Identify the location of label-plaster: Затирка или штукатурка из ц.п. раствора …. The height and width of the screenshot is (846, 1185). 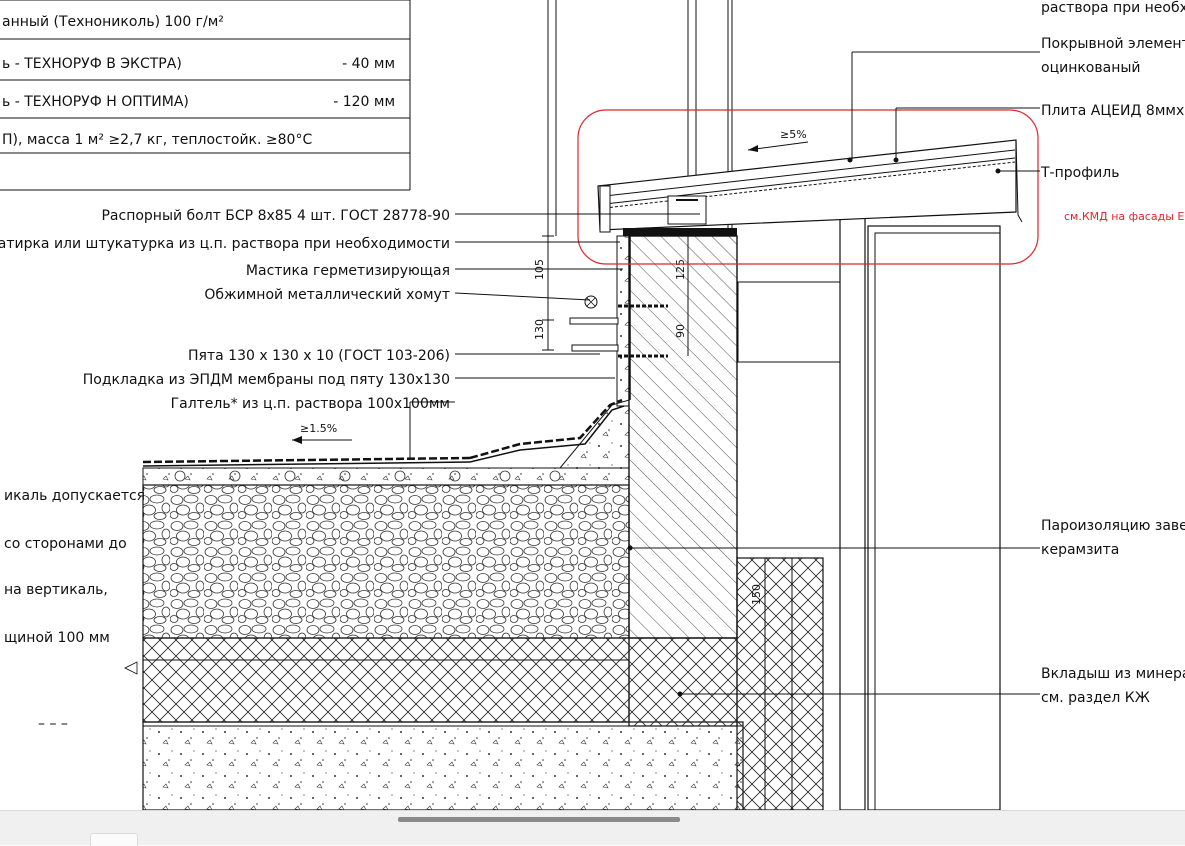
(225, 244).